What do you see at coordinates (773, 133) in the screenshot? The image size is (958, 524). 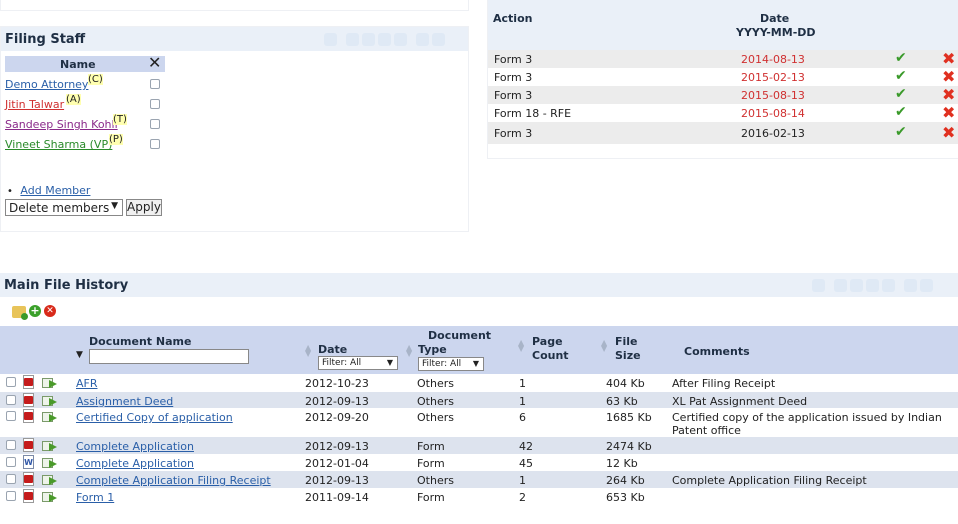 I see `action-date: 2016-02-13` at bounding box center [773, 133].